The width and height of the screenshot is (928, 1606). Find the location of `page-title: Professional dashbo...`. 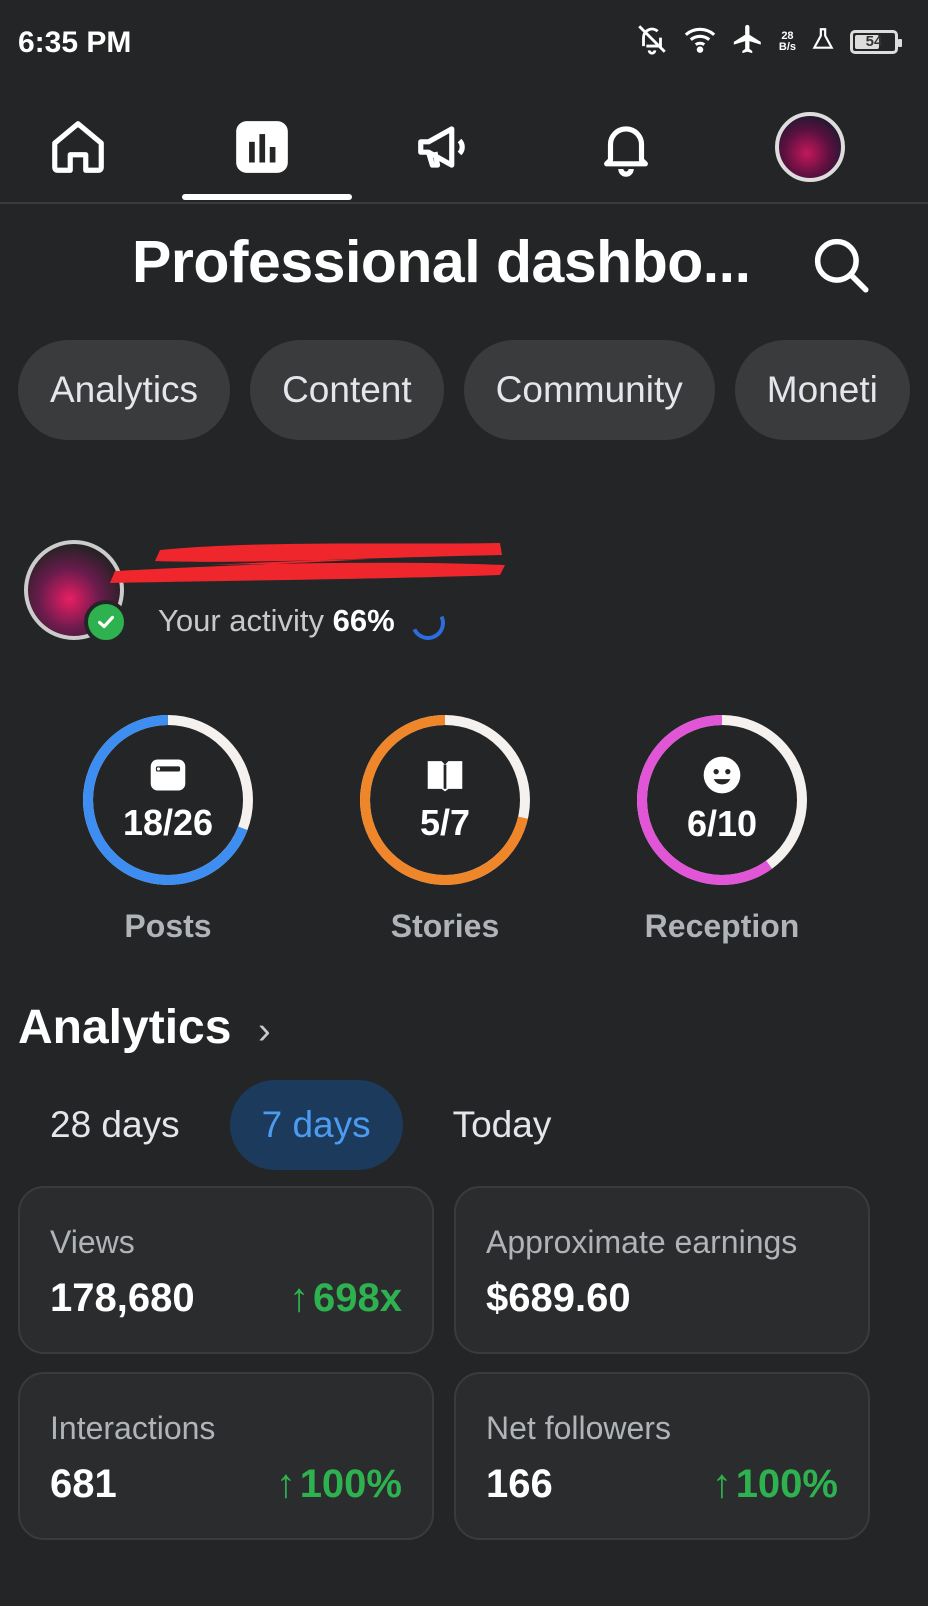

page-title: Professional dashbo... is located at coordinates (441, 262).